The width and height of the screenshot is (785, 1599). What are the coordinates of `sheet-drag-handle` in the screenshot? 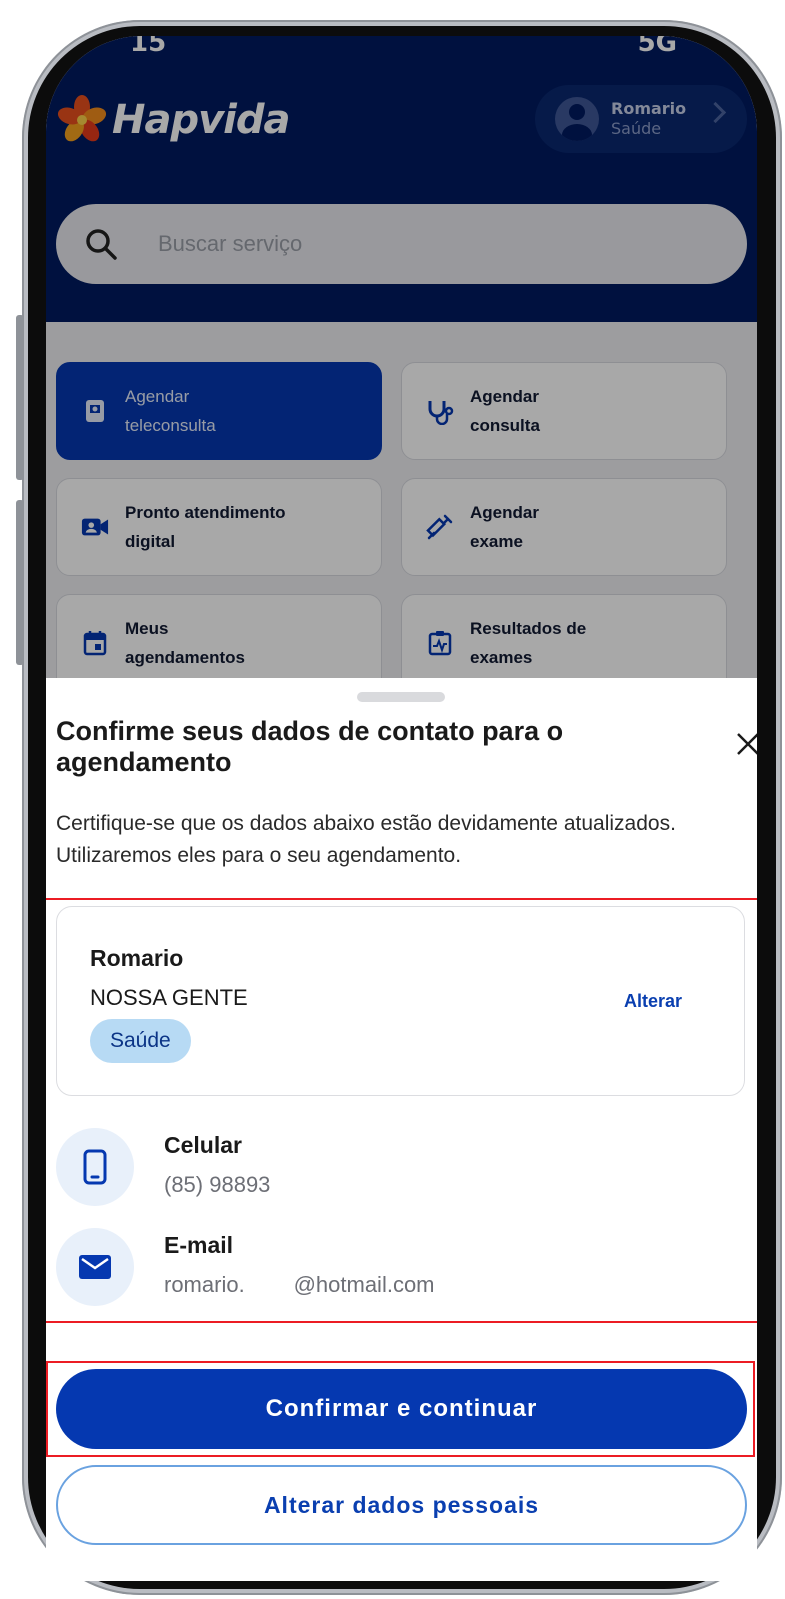 It's located at (401, 697).